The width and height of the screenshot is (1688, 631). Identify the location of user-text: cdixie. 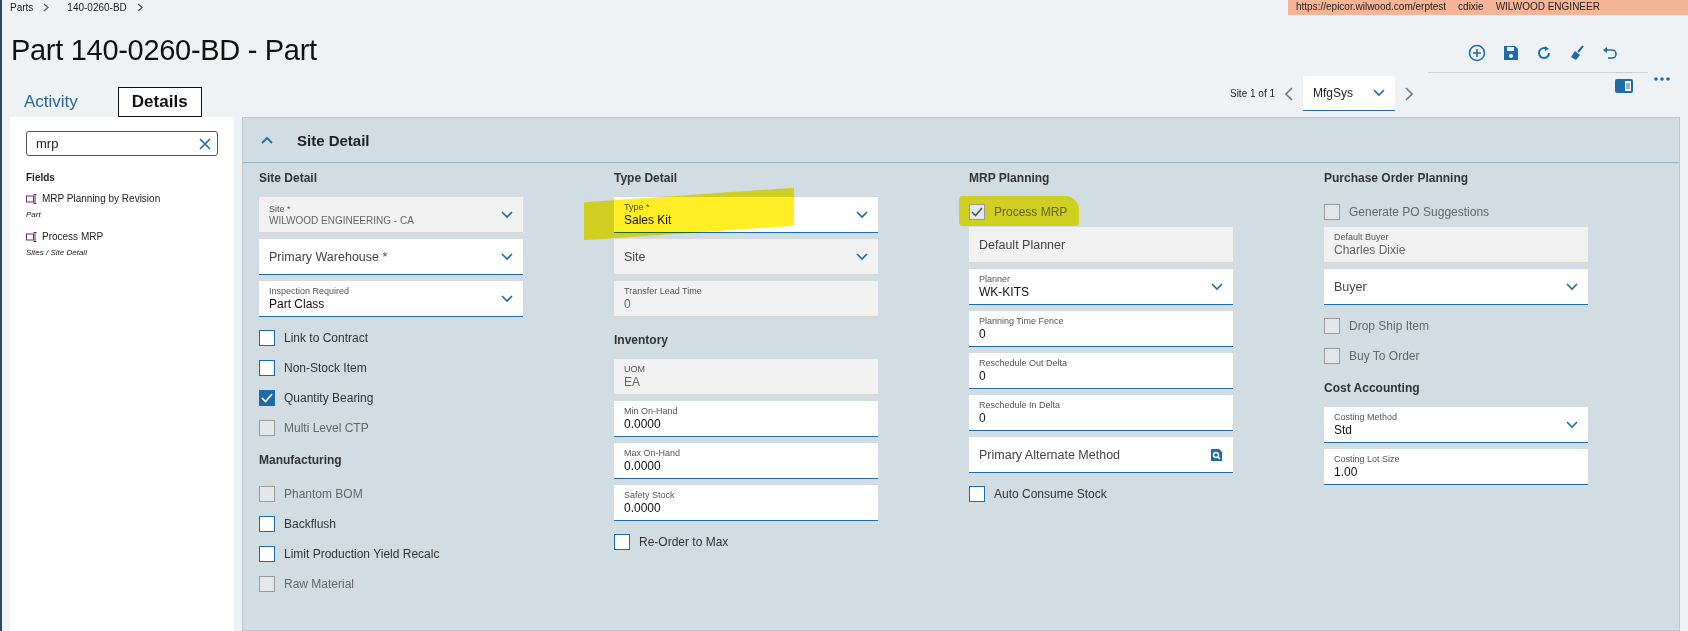
(1471, 7).